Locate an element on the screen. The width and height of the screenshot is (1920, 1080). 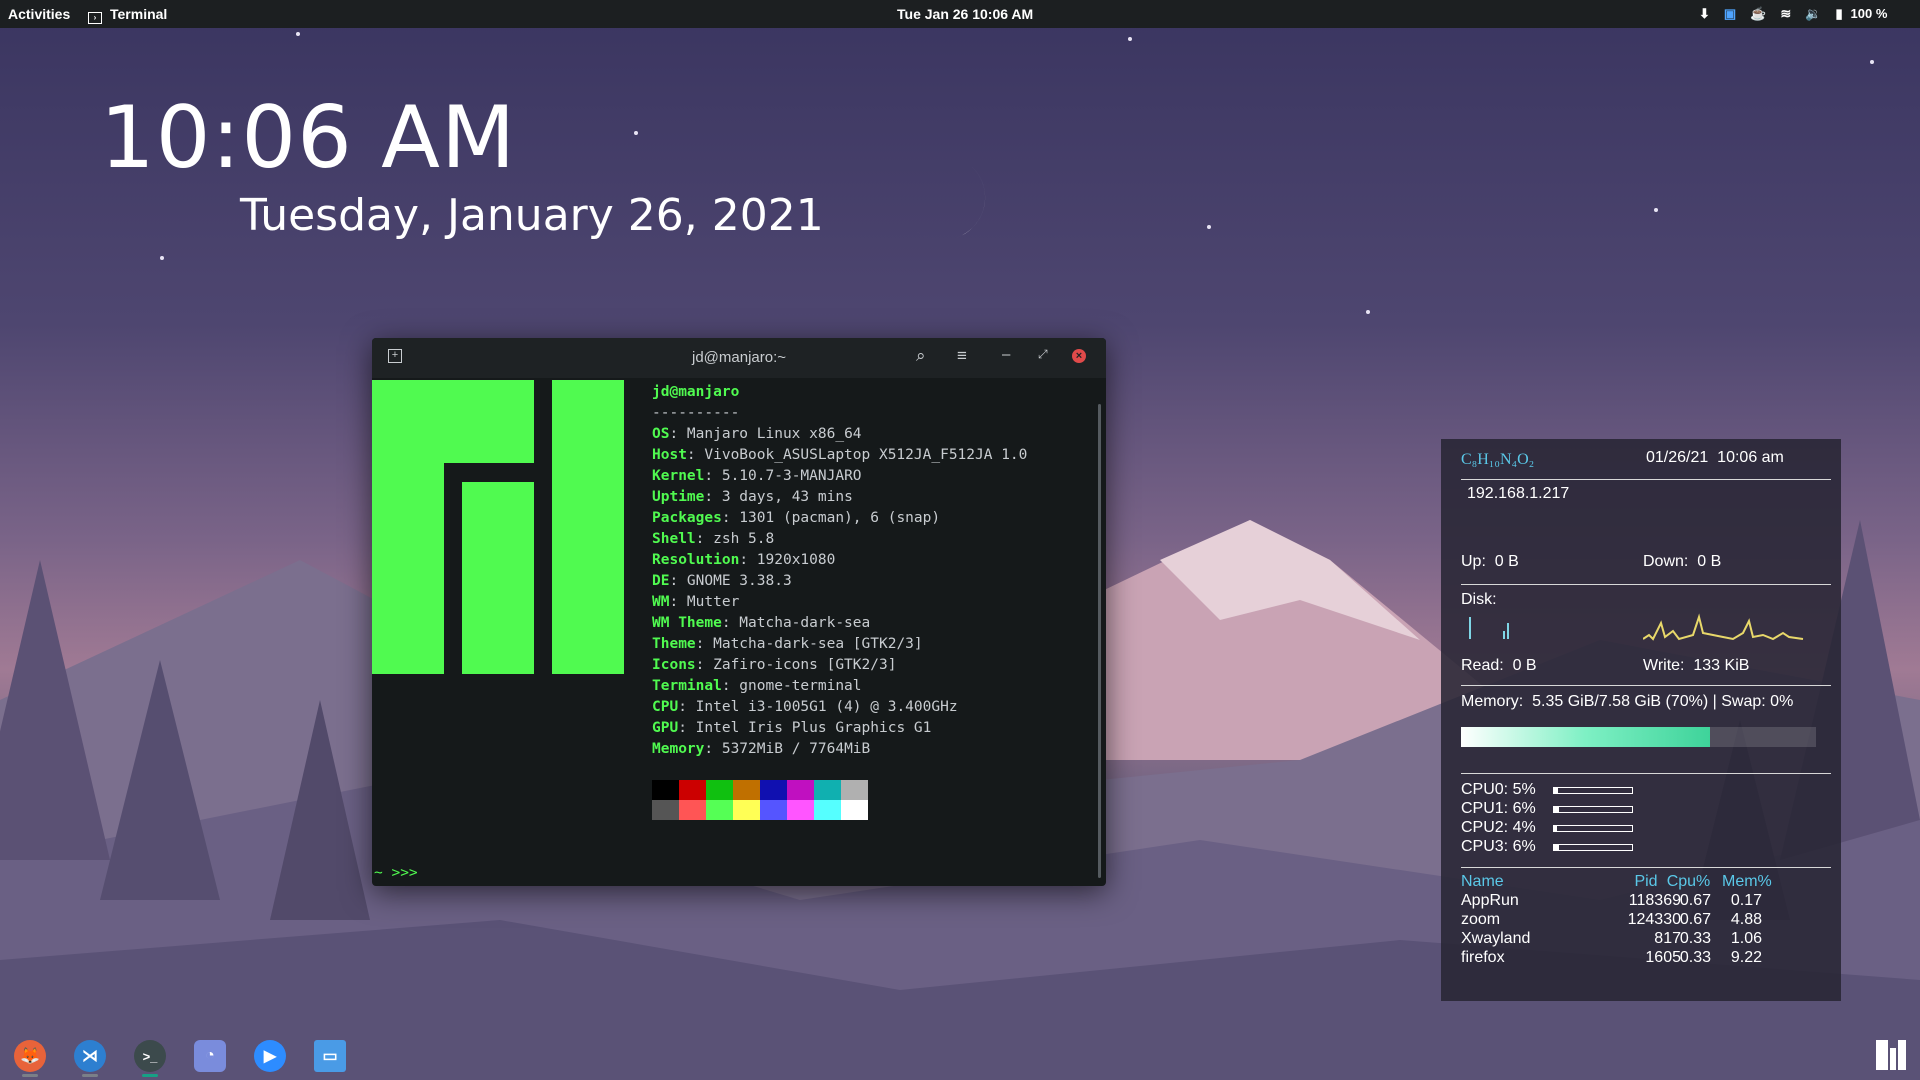
conky-ip: 192.168.1.217 is located at coordinates (1518, 493).